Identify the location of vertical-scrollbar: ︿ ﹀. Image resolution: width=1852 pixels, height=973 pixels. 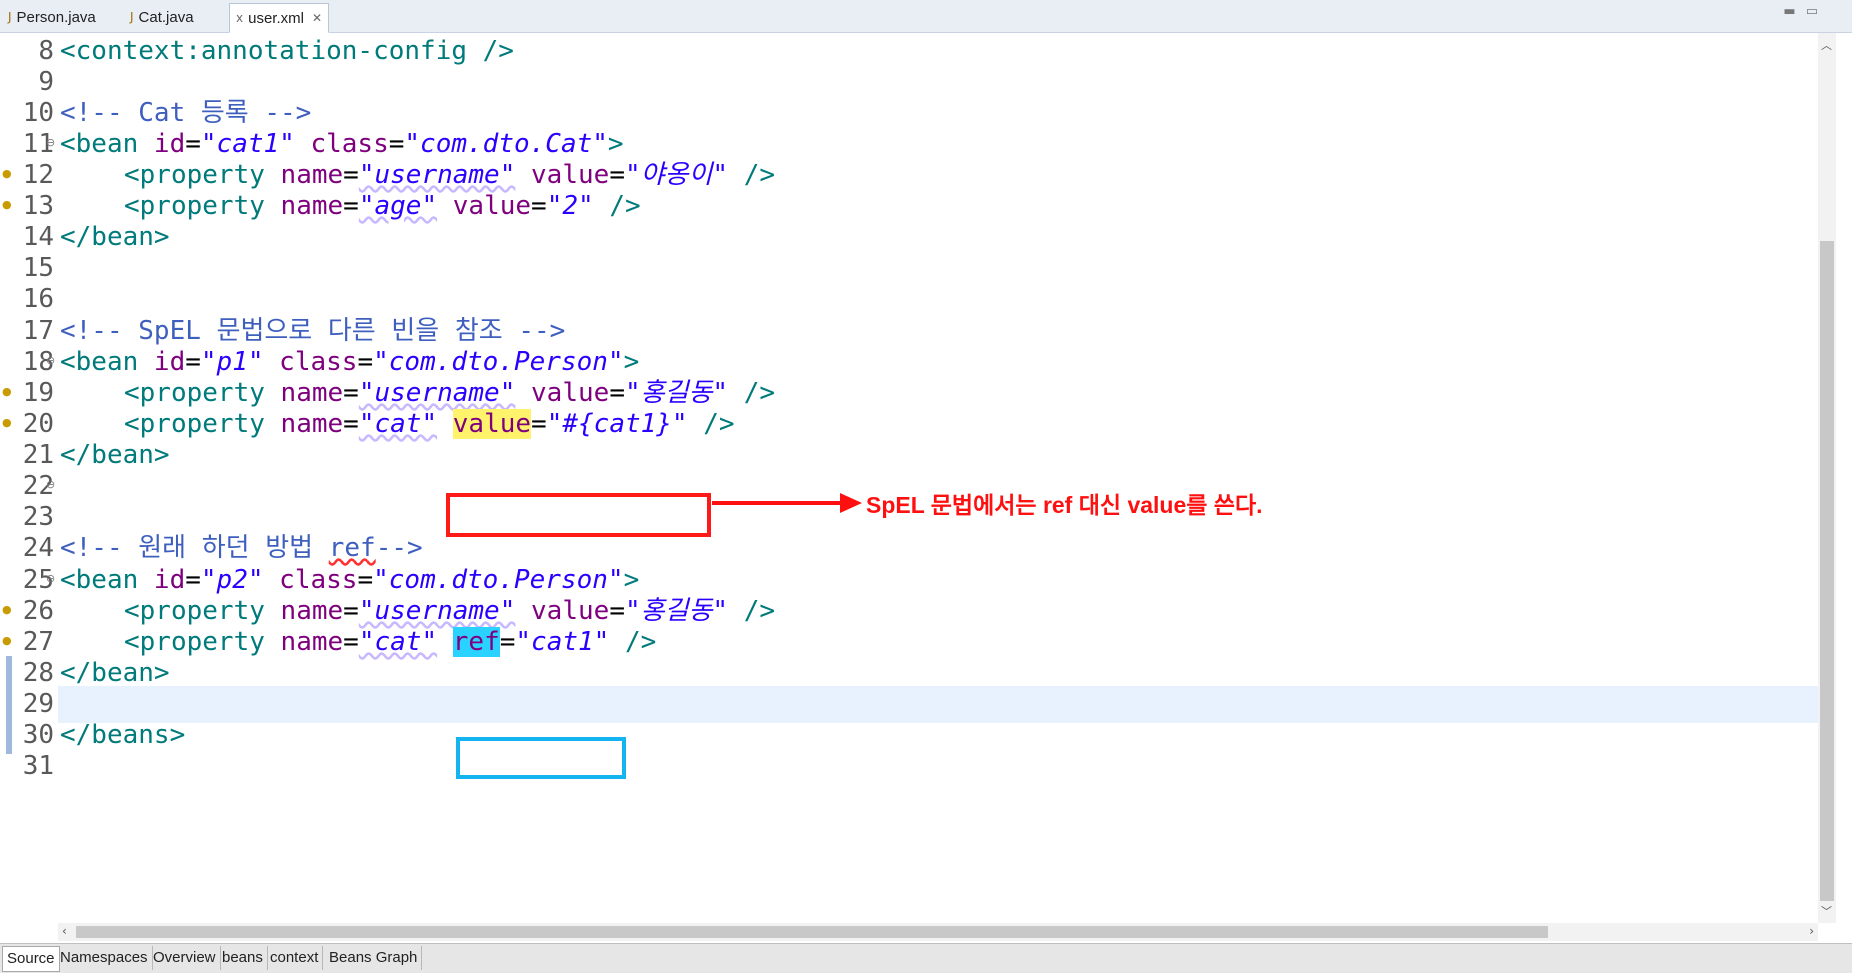
(1827, 478).